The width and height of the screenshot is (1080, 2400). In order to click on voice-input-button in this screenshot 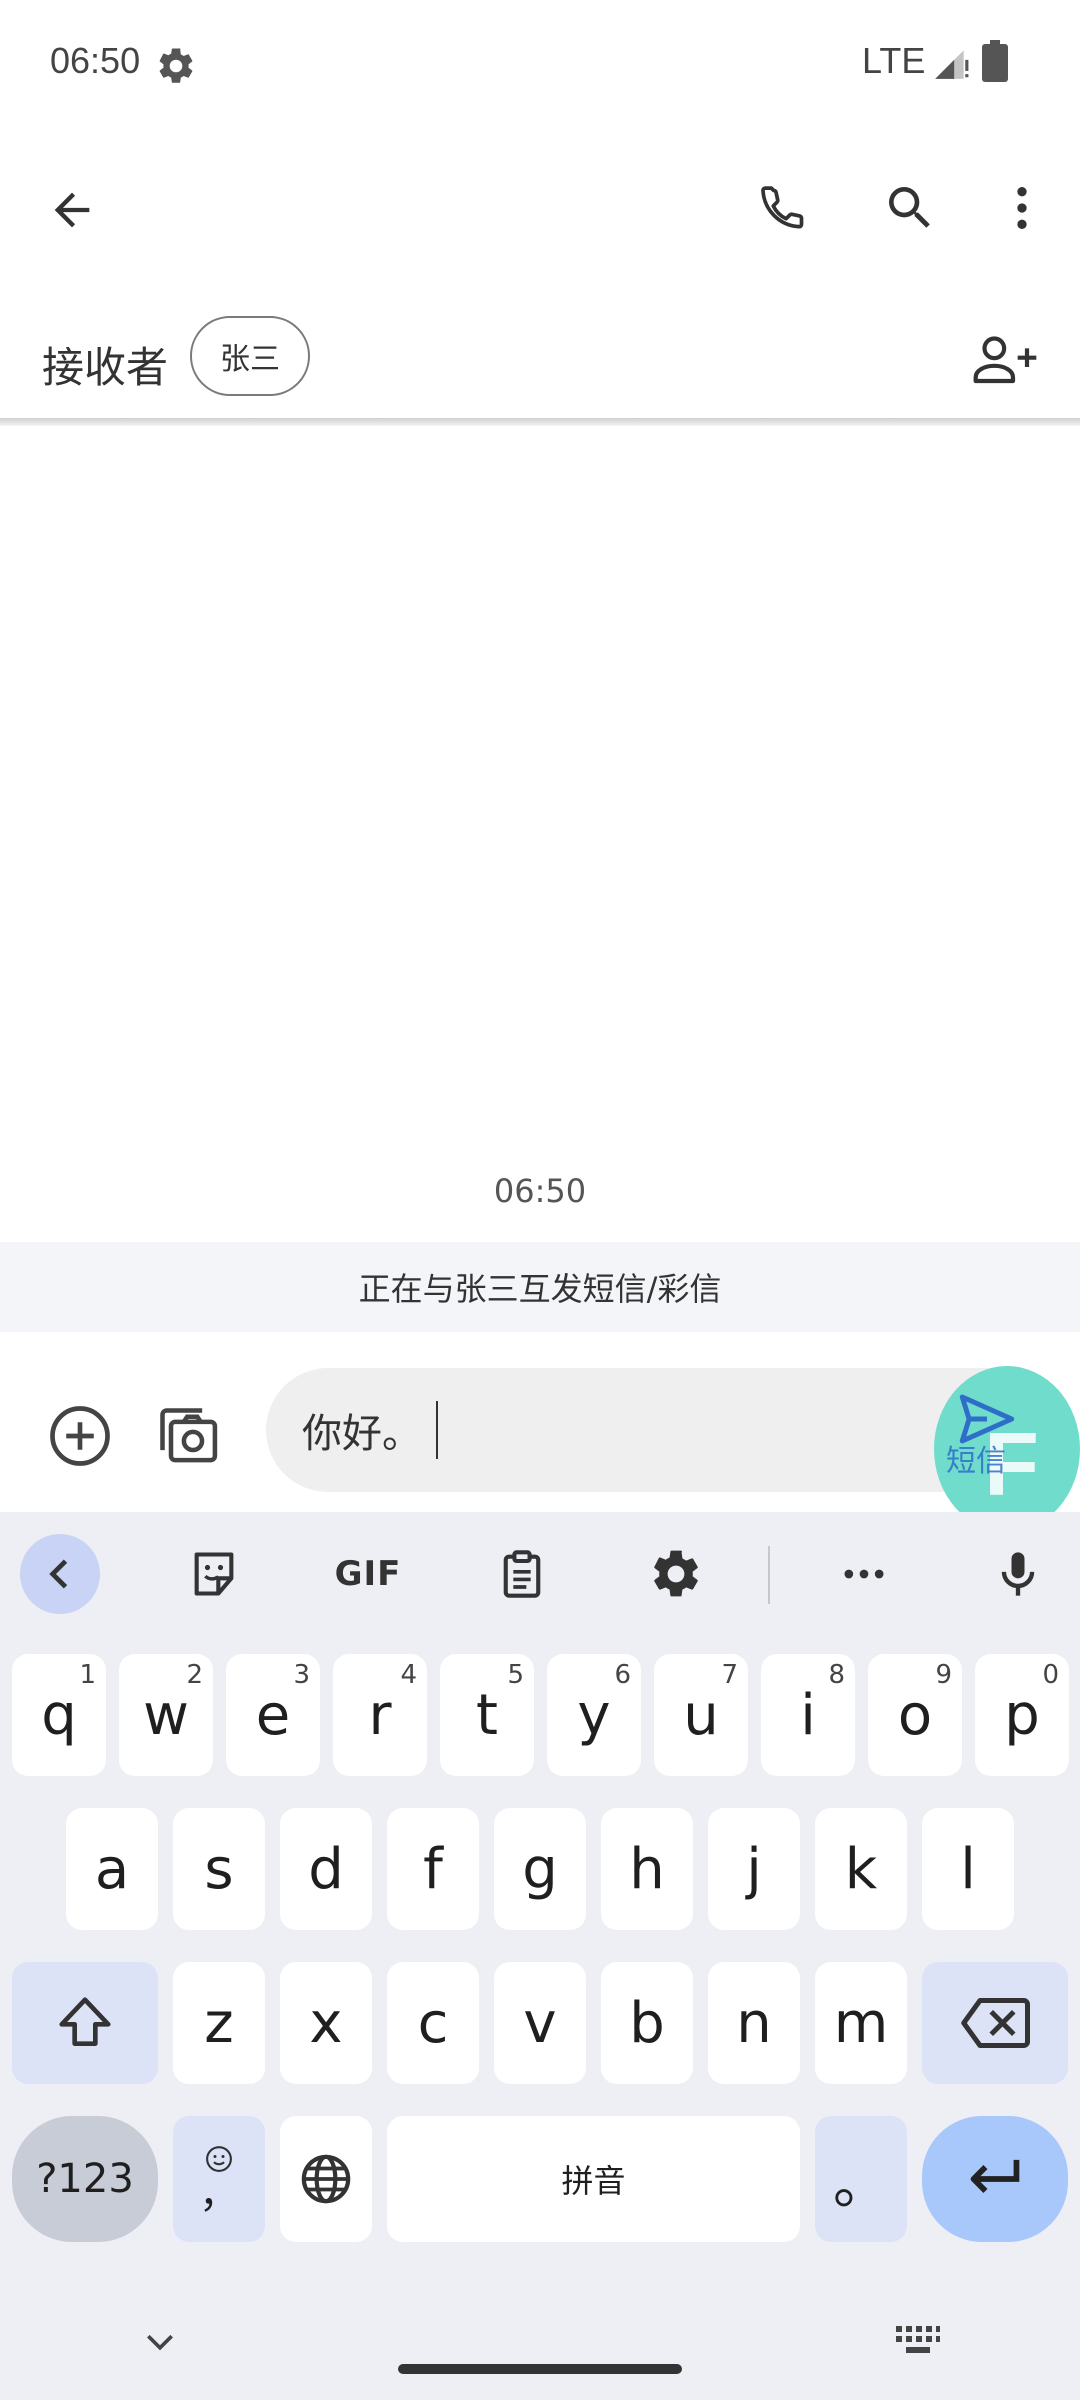, I will do `click(1018, 1574)`.